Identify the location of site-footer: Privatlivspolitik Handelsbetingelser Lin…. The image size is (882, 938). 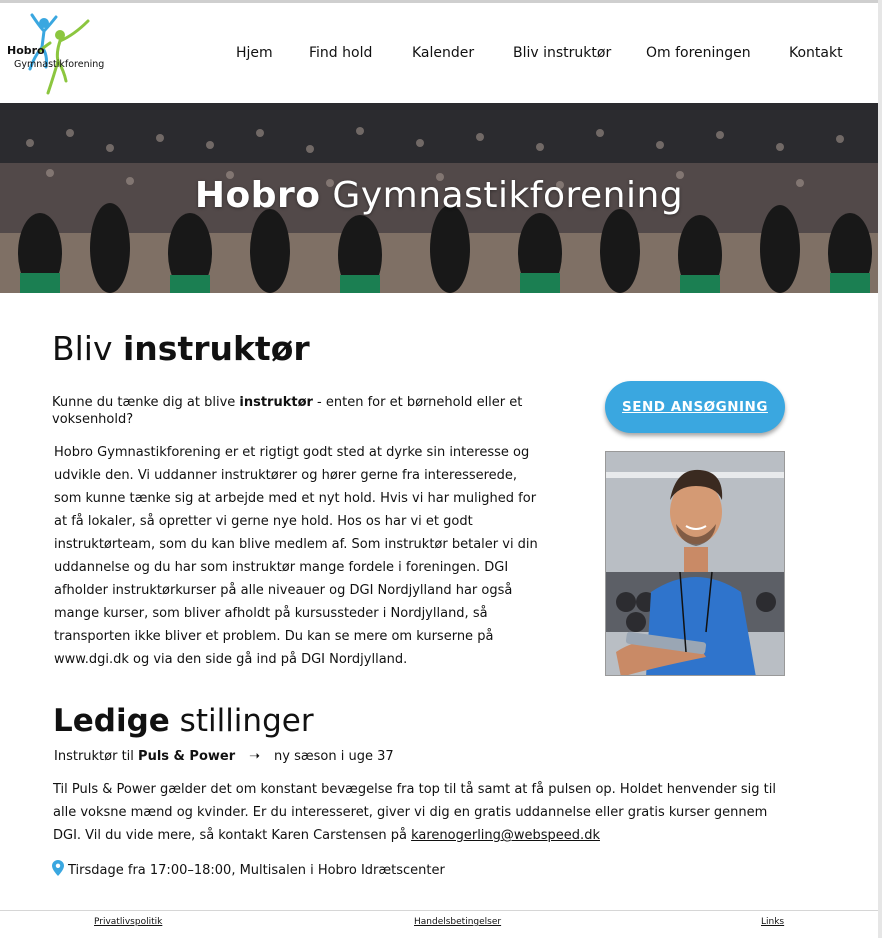
(439, 924).